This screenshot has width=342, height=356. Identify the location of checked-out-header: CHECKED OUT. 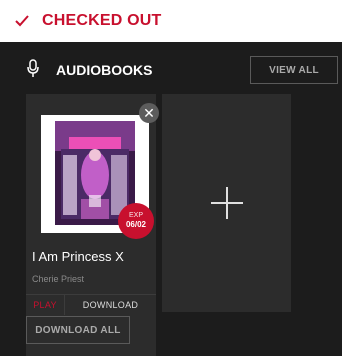
(171, 21).